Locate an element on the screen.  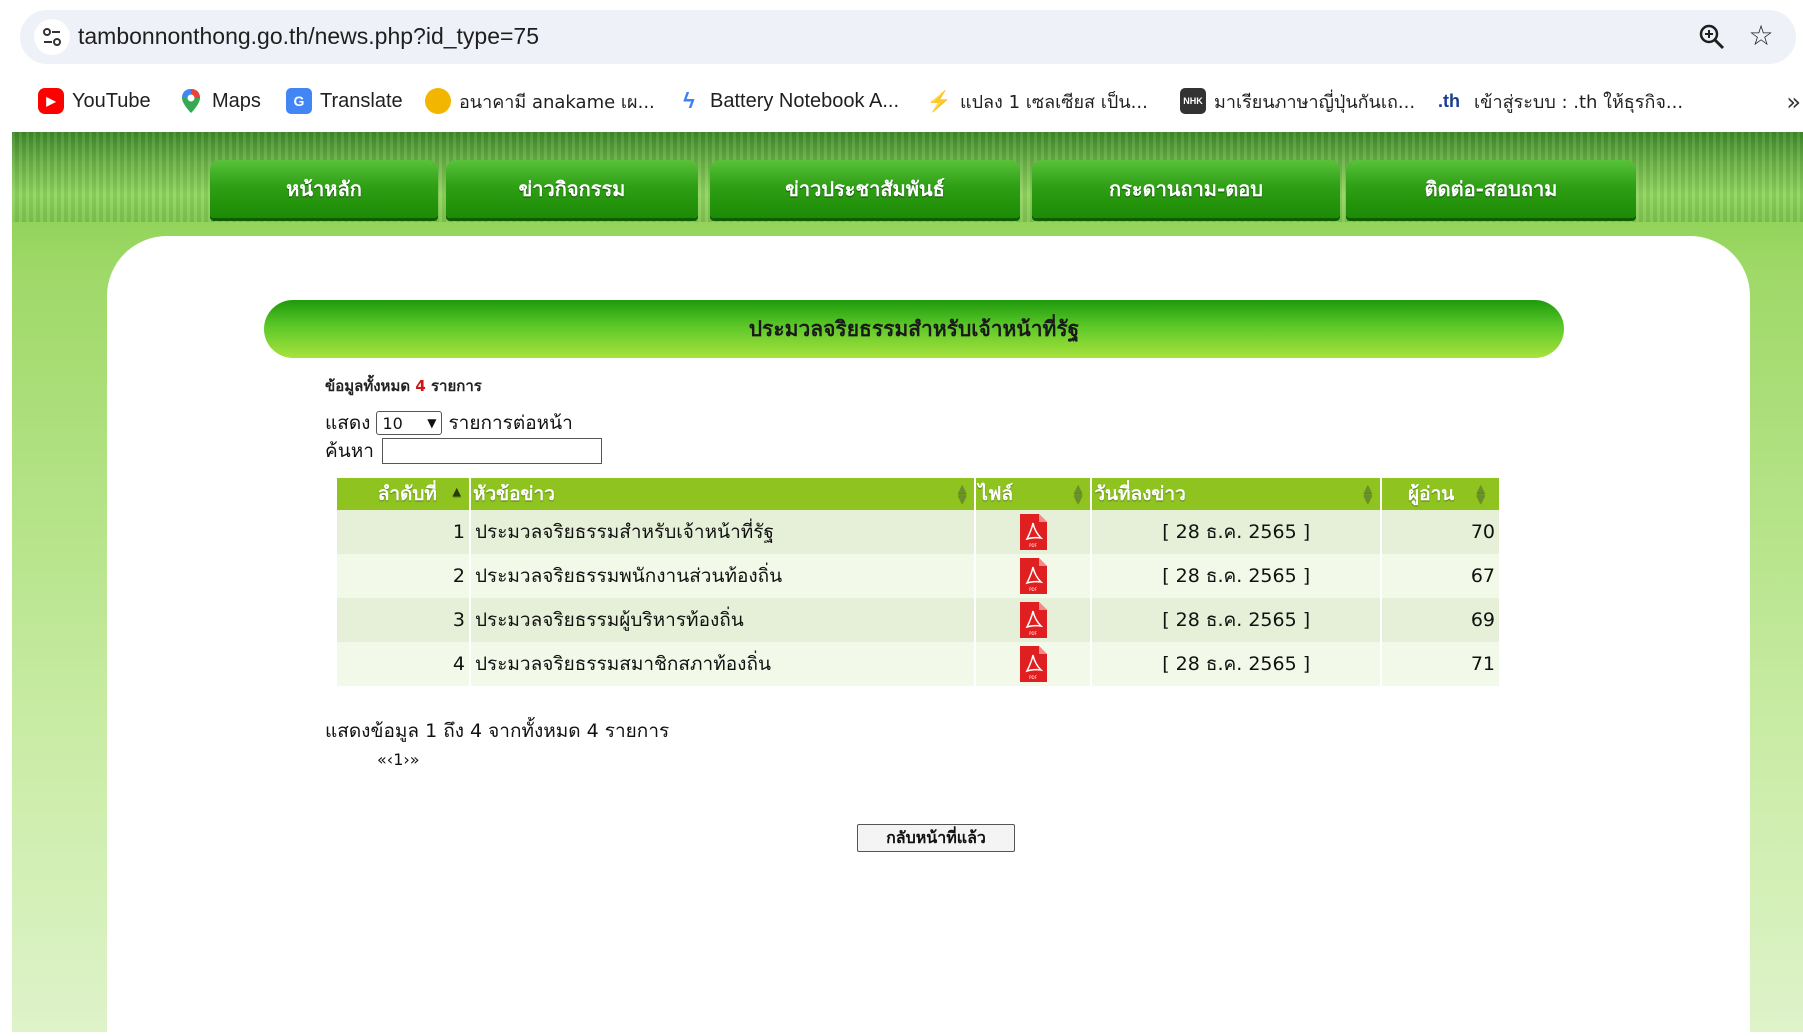
news-title-link: ประมวลจริยธรรมสมาชิกสภาท้องถิ่น is located at coordinates (723, 664).